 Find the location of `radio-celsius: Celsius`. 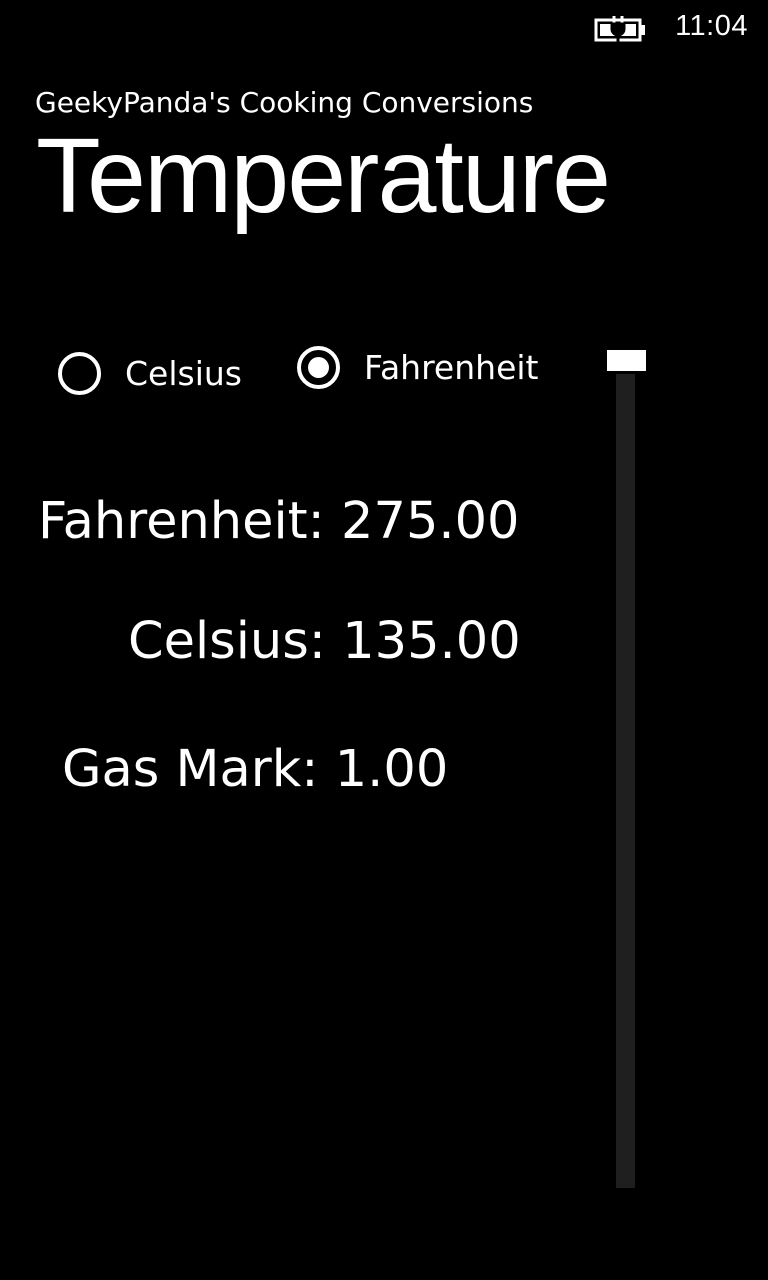

radio-celsius: Celsius is located at coordinates (150, 373).